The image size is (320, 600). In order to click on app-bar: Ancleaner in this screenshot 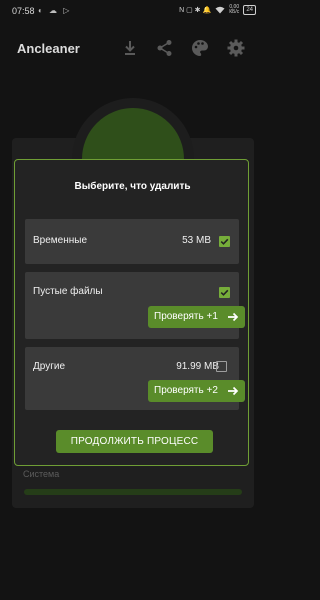, I will do `click(133, 48)`.